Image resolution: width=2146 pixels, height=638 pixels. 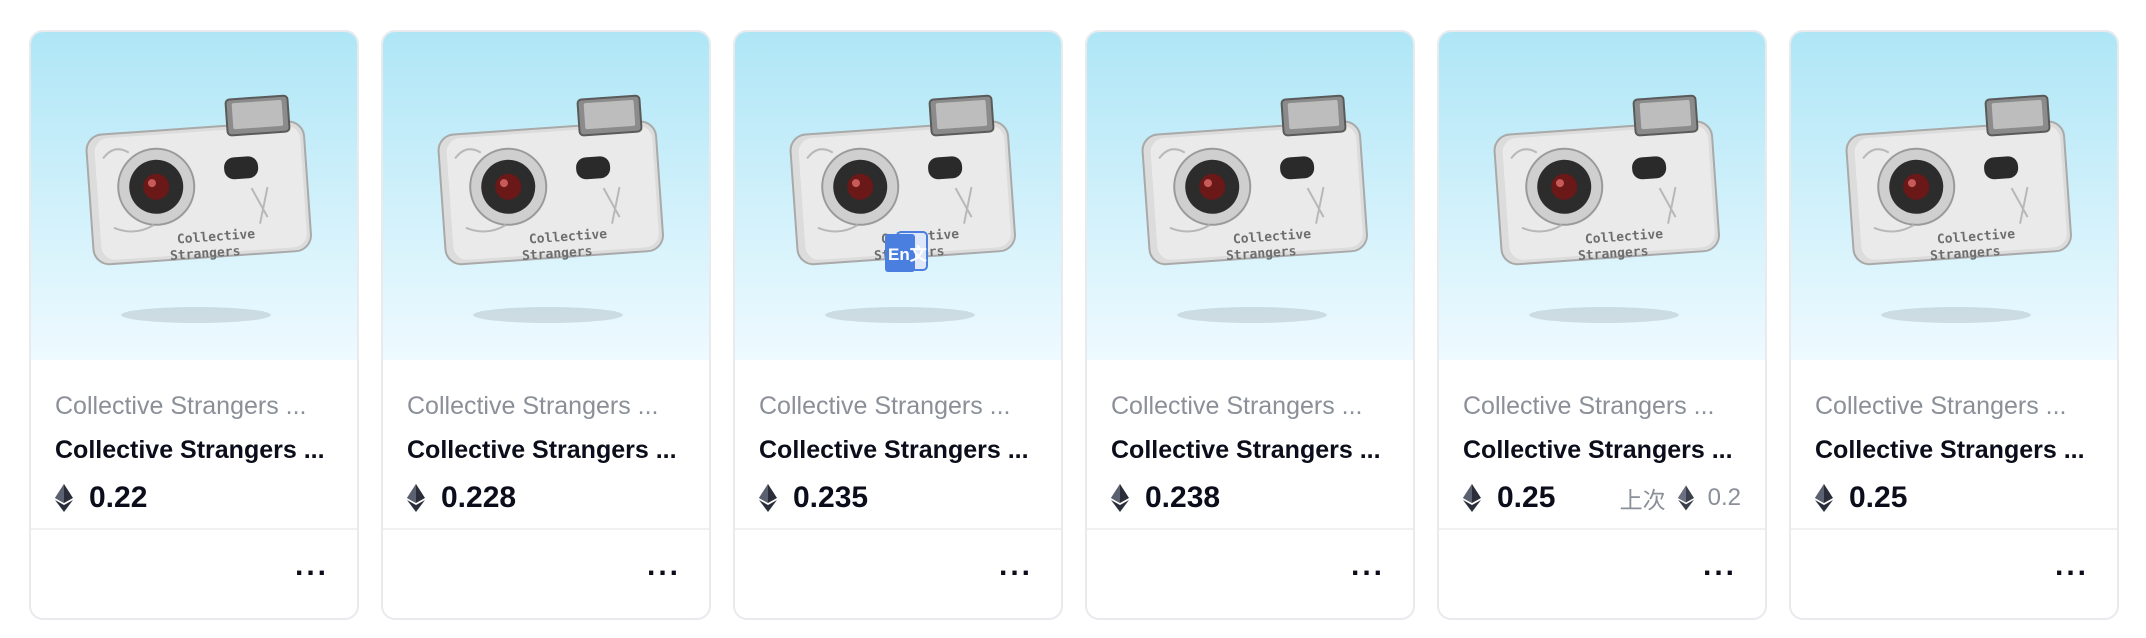 I want to click on price-row: 0.235, so click(x=898, y=498).